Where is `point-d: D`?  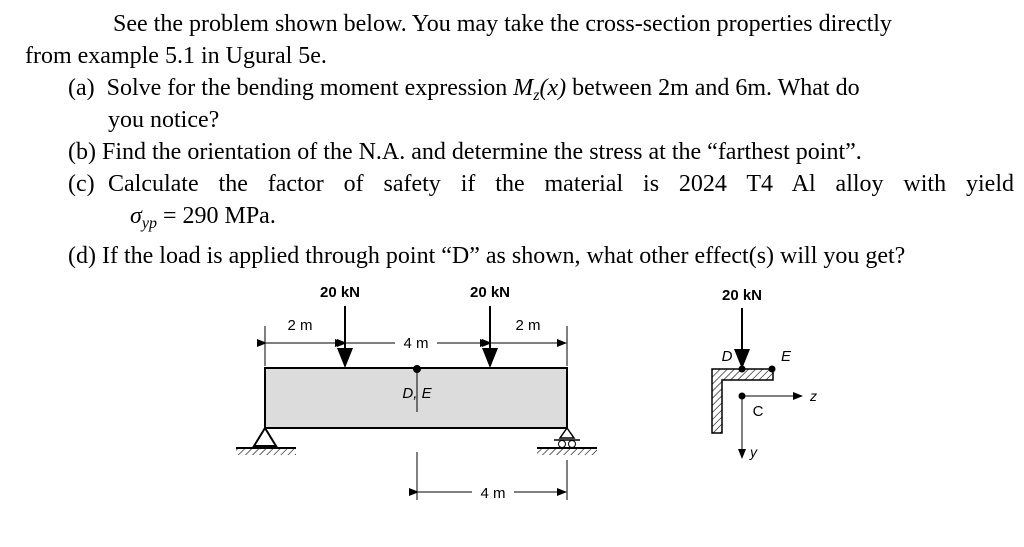 point-d: D is located at coordinates (727, 356).